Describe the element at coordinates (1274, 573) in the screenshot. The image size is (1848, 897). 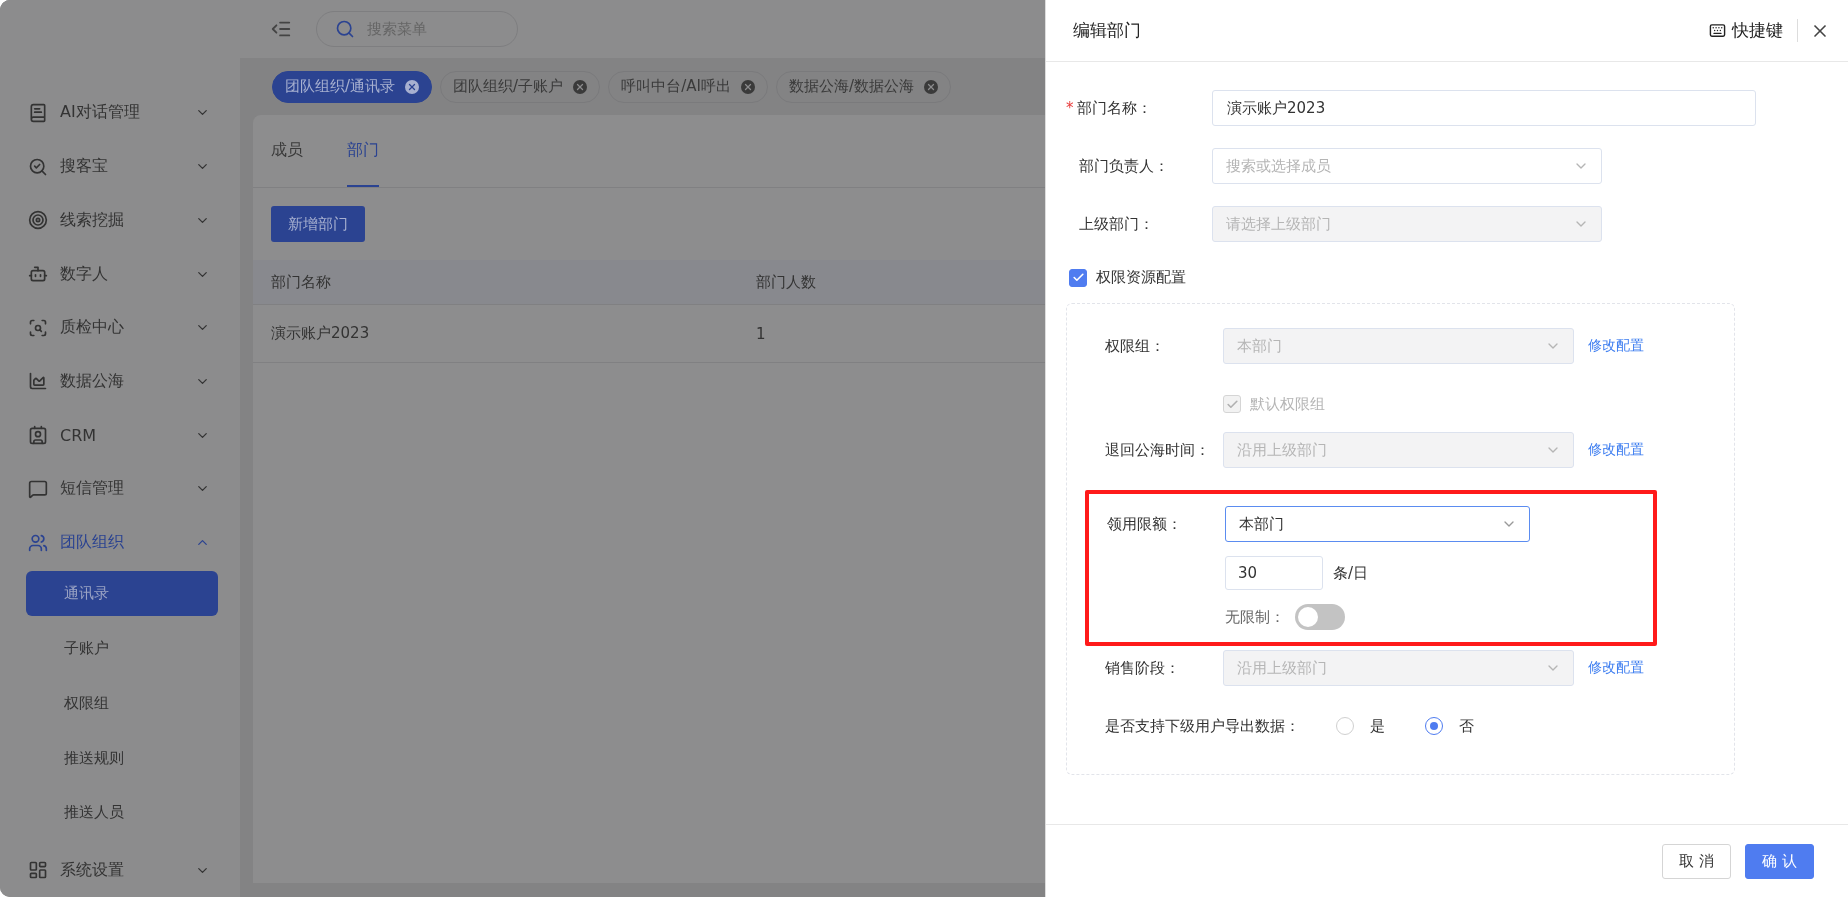
I see `amount-input: 30` at that location.